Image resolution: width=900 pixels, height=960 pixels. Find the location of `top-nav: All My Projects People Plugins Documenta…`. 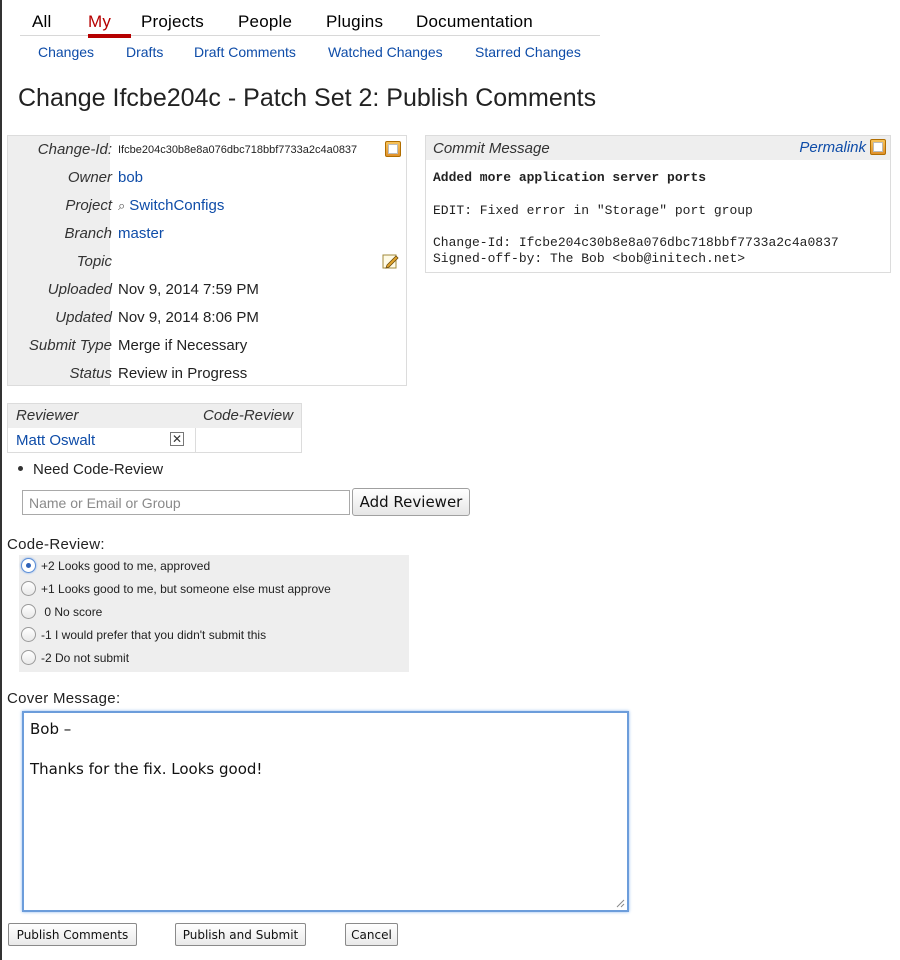

top-nav: All My Projects People Plugins Documenta… is located at coordinates (310, 24).